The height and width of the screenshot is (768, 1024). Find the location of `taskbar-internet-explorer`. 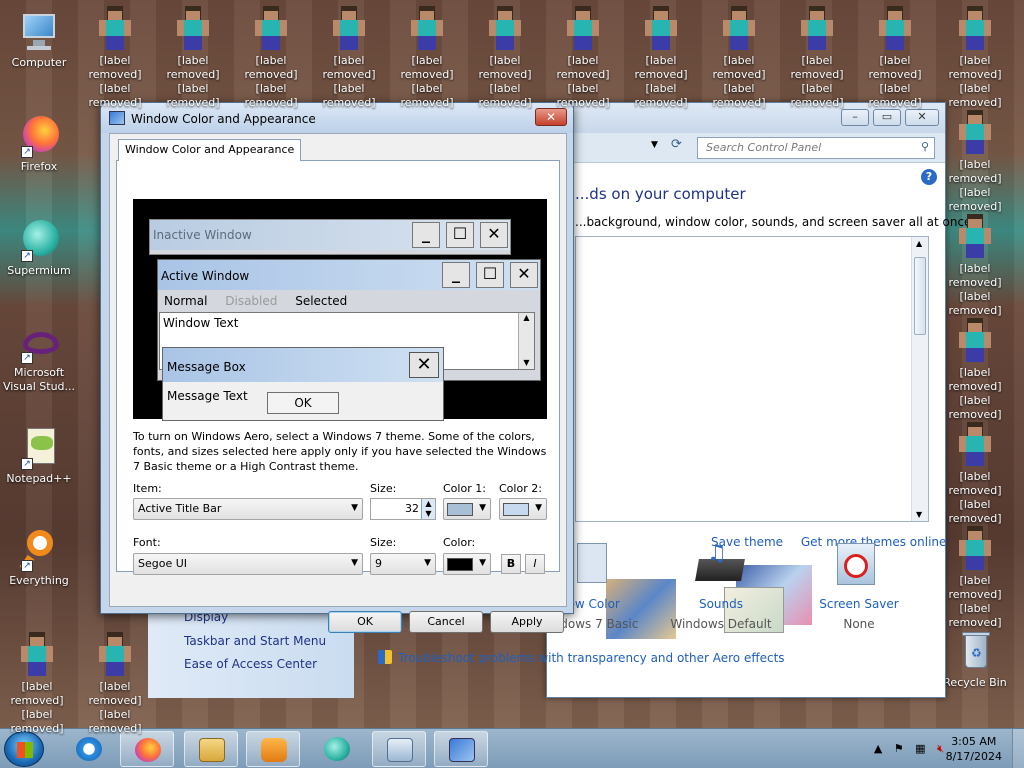

taskbar-internet-explorer is located at coordinates (89, 749).